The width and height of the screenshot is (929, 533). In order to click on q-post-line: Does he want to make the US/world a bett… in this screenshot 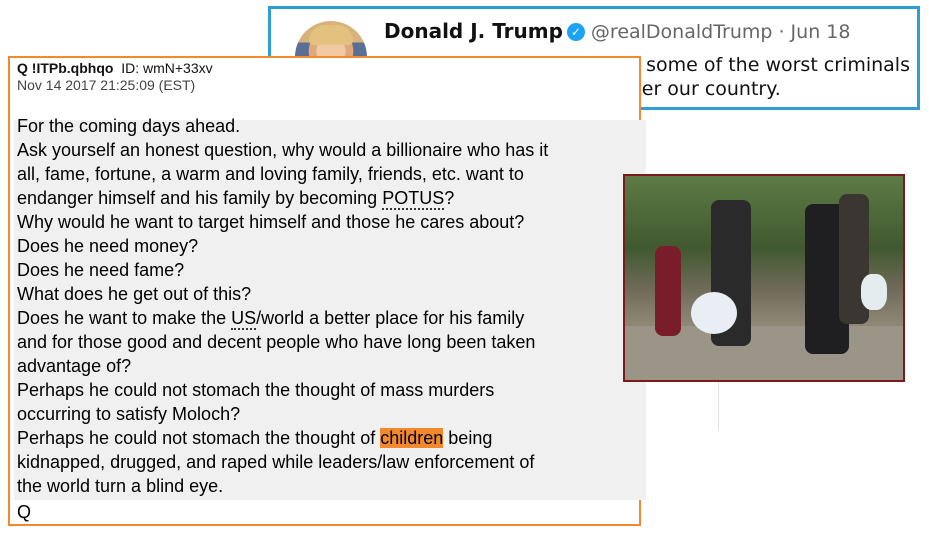, I will do `click(271, 319)`.